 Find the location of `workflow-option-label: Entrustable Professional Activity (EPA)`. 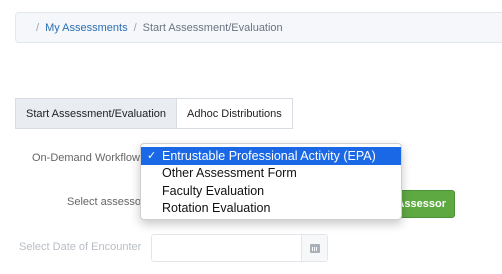

workflow-option-label: Entrustable Professional Activity (EPA) is located at coordinates (269, 155).